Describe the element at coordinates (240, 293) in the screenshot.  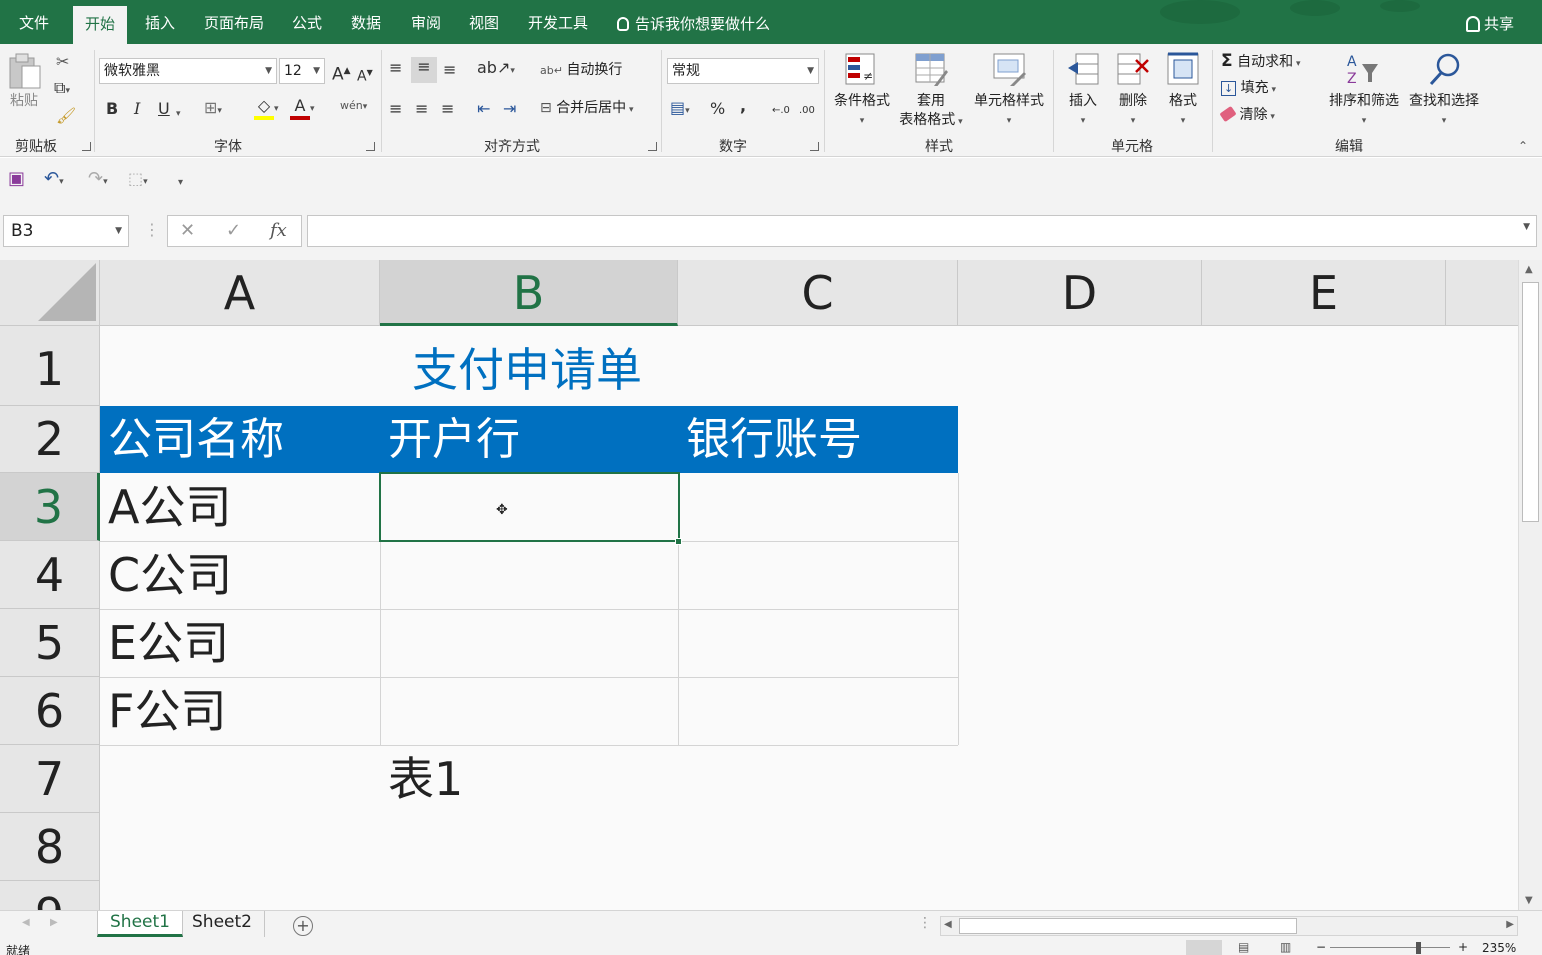
I see `column-header-a: A` at that location.